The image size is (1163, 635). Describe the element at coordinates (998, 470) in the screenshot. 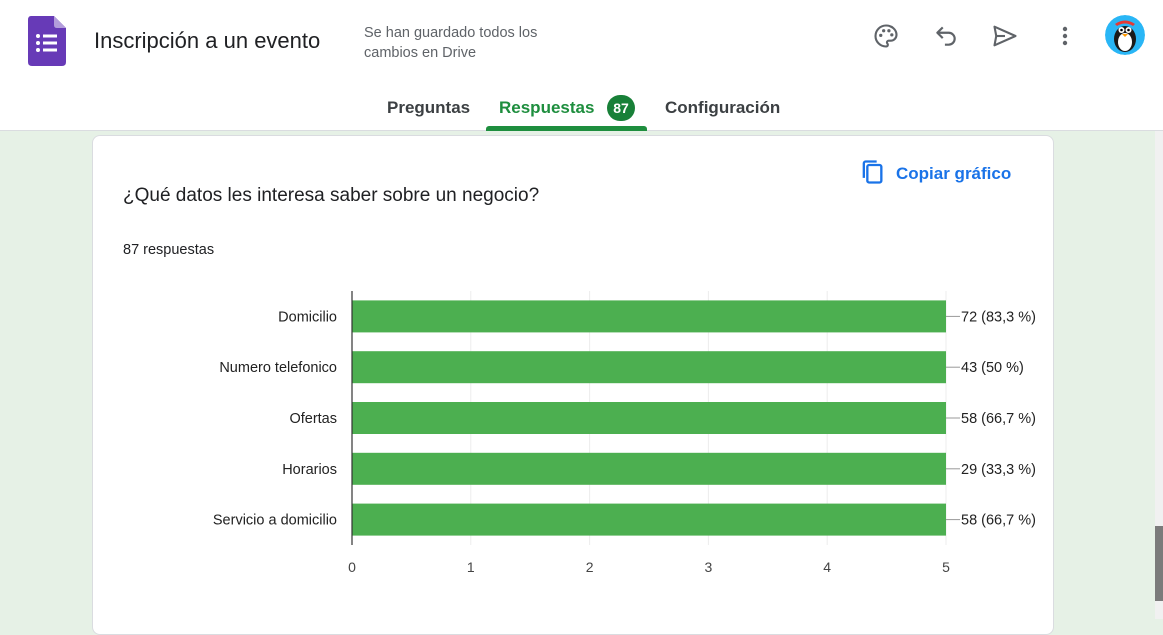

I see `data-label: 29 (33,3 %)` at that location.